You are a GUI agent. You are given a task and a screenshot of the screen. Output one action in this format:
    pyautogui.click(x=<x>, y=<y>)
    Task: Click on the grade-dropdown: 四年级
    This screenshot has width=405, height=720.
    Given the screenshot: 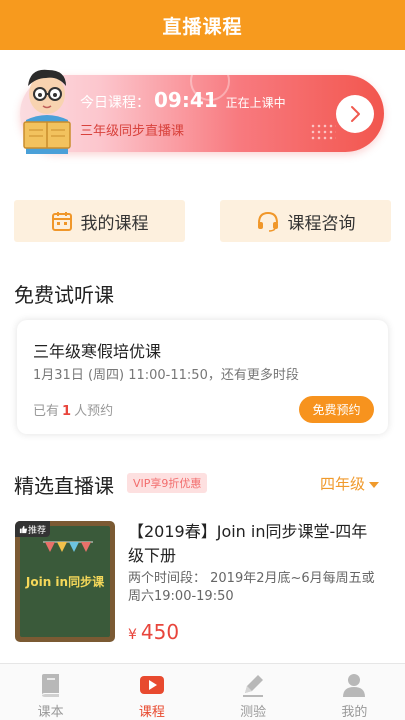 What is the action you would take?
    pyautogui.click(x=350, y=483)
    